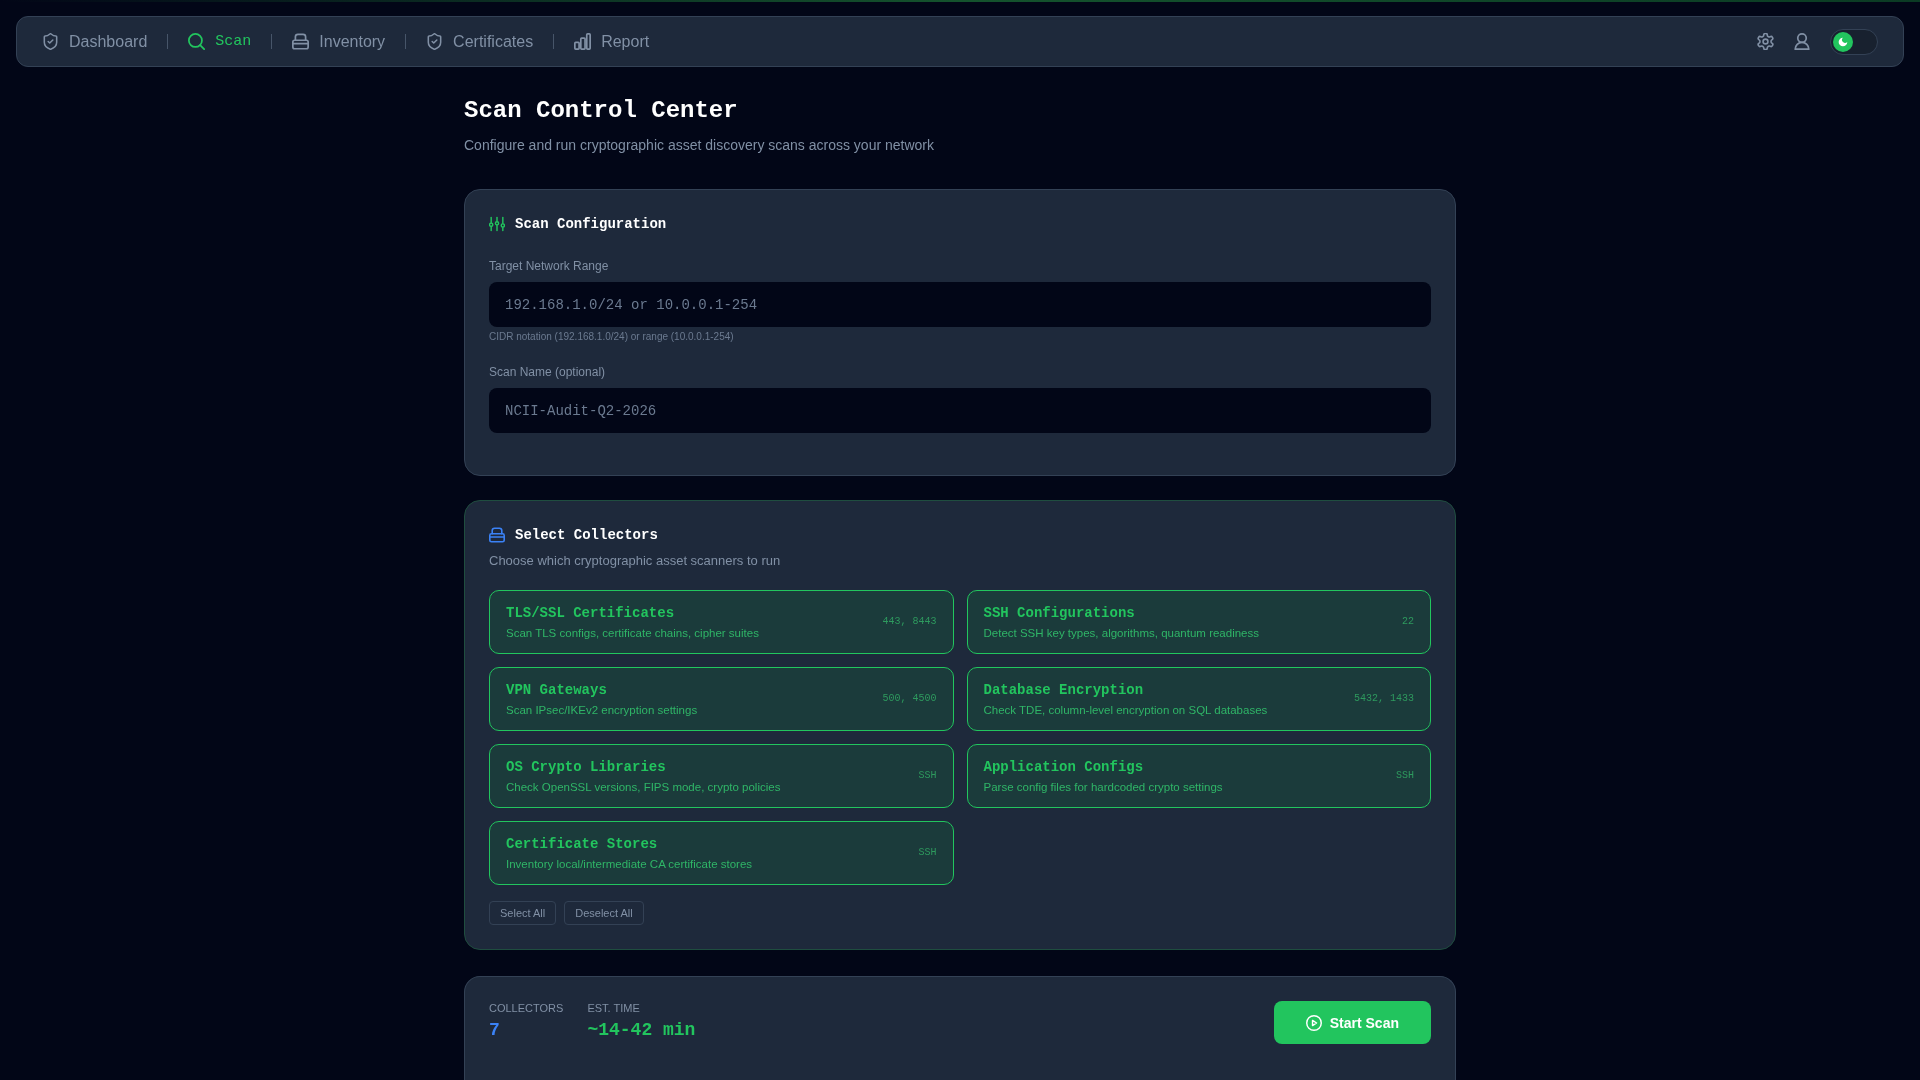 This screenshot has width=1920, height=1080. I want to click on collector-title: Application Configs, so click(1064, 766).